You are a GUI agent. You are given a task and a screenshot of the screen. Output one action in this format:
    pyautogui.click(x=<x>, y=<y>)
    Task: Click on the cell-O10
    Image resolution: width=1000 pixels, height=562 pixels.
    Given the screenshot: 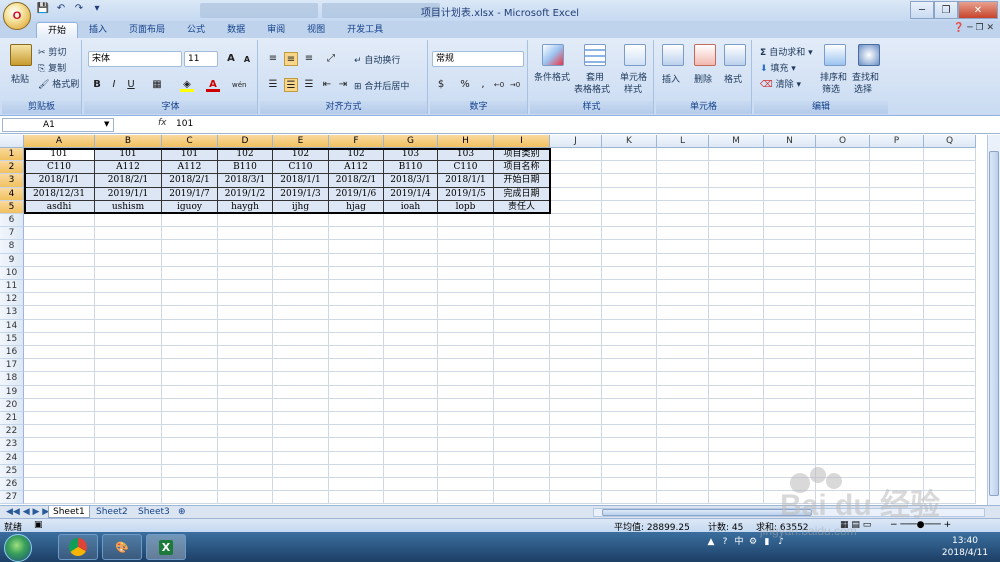 What is the action you would take?
    pyautogui.click(x=843, y=273)
    